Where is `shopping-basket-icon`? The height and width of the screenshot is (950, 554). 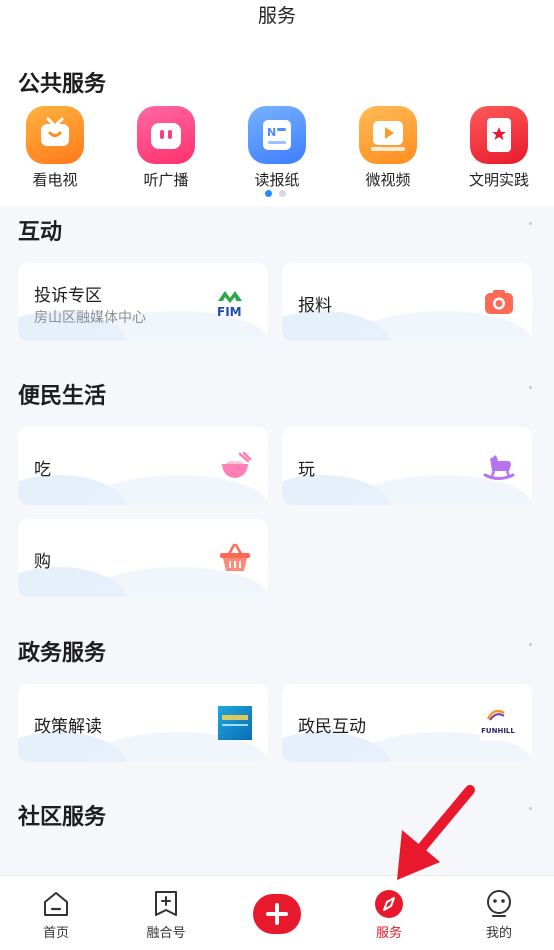 shopping-basket-icon is located at coordinates (235, 558).